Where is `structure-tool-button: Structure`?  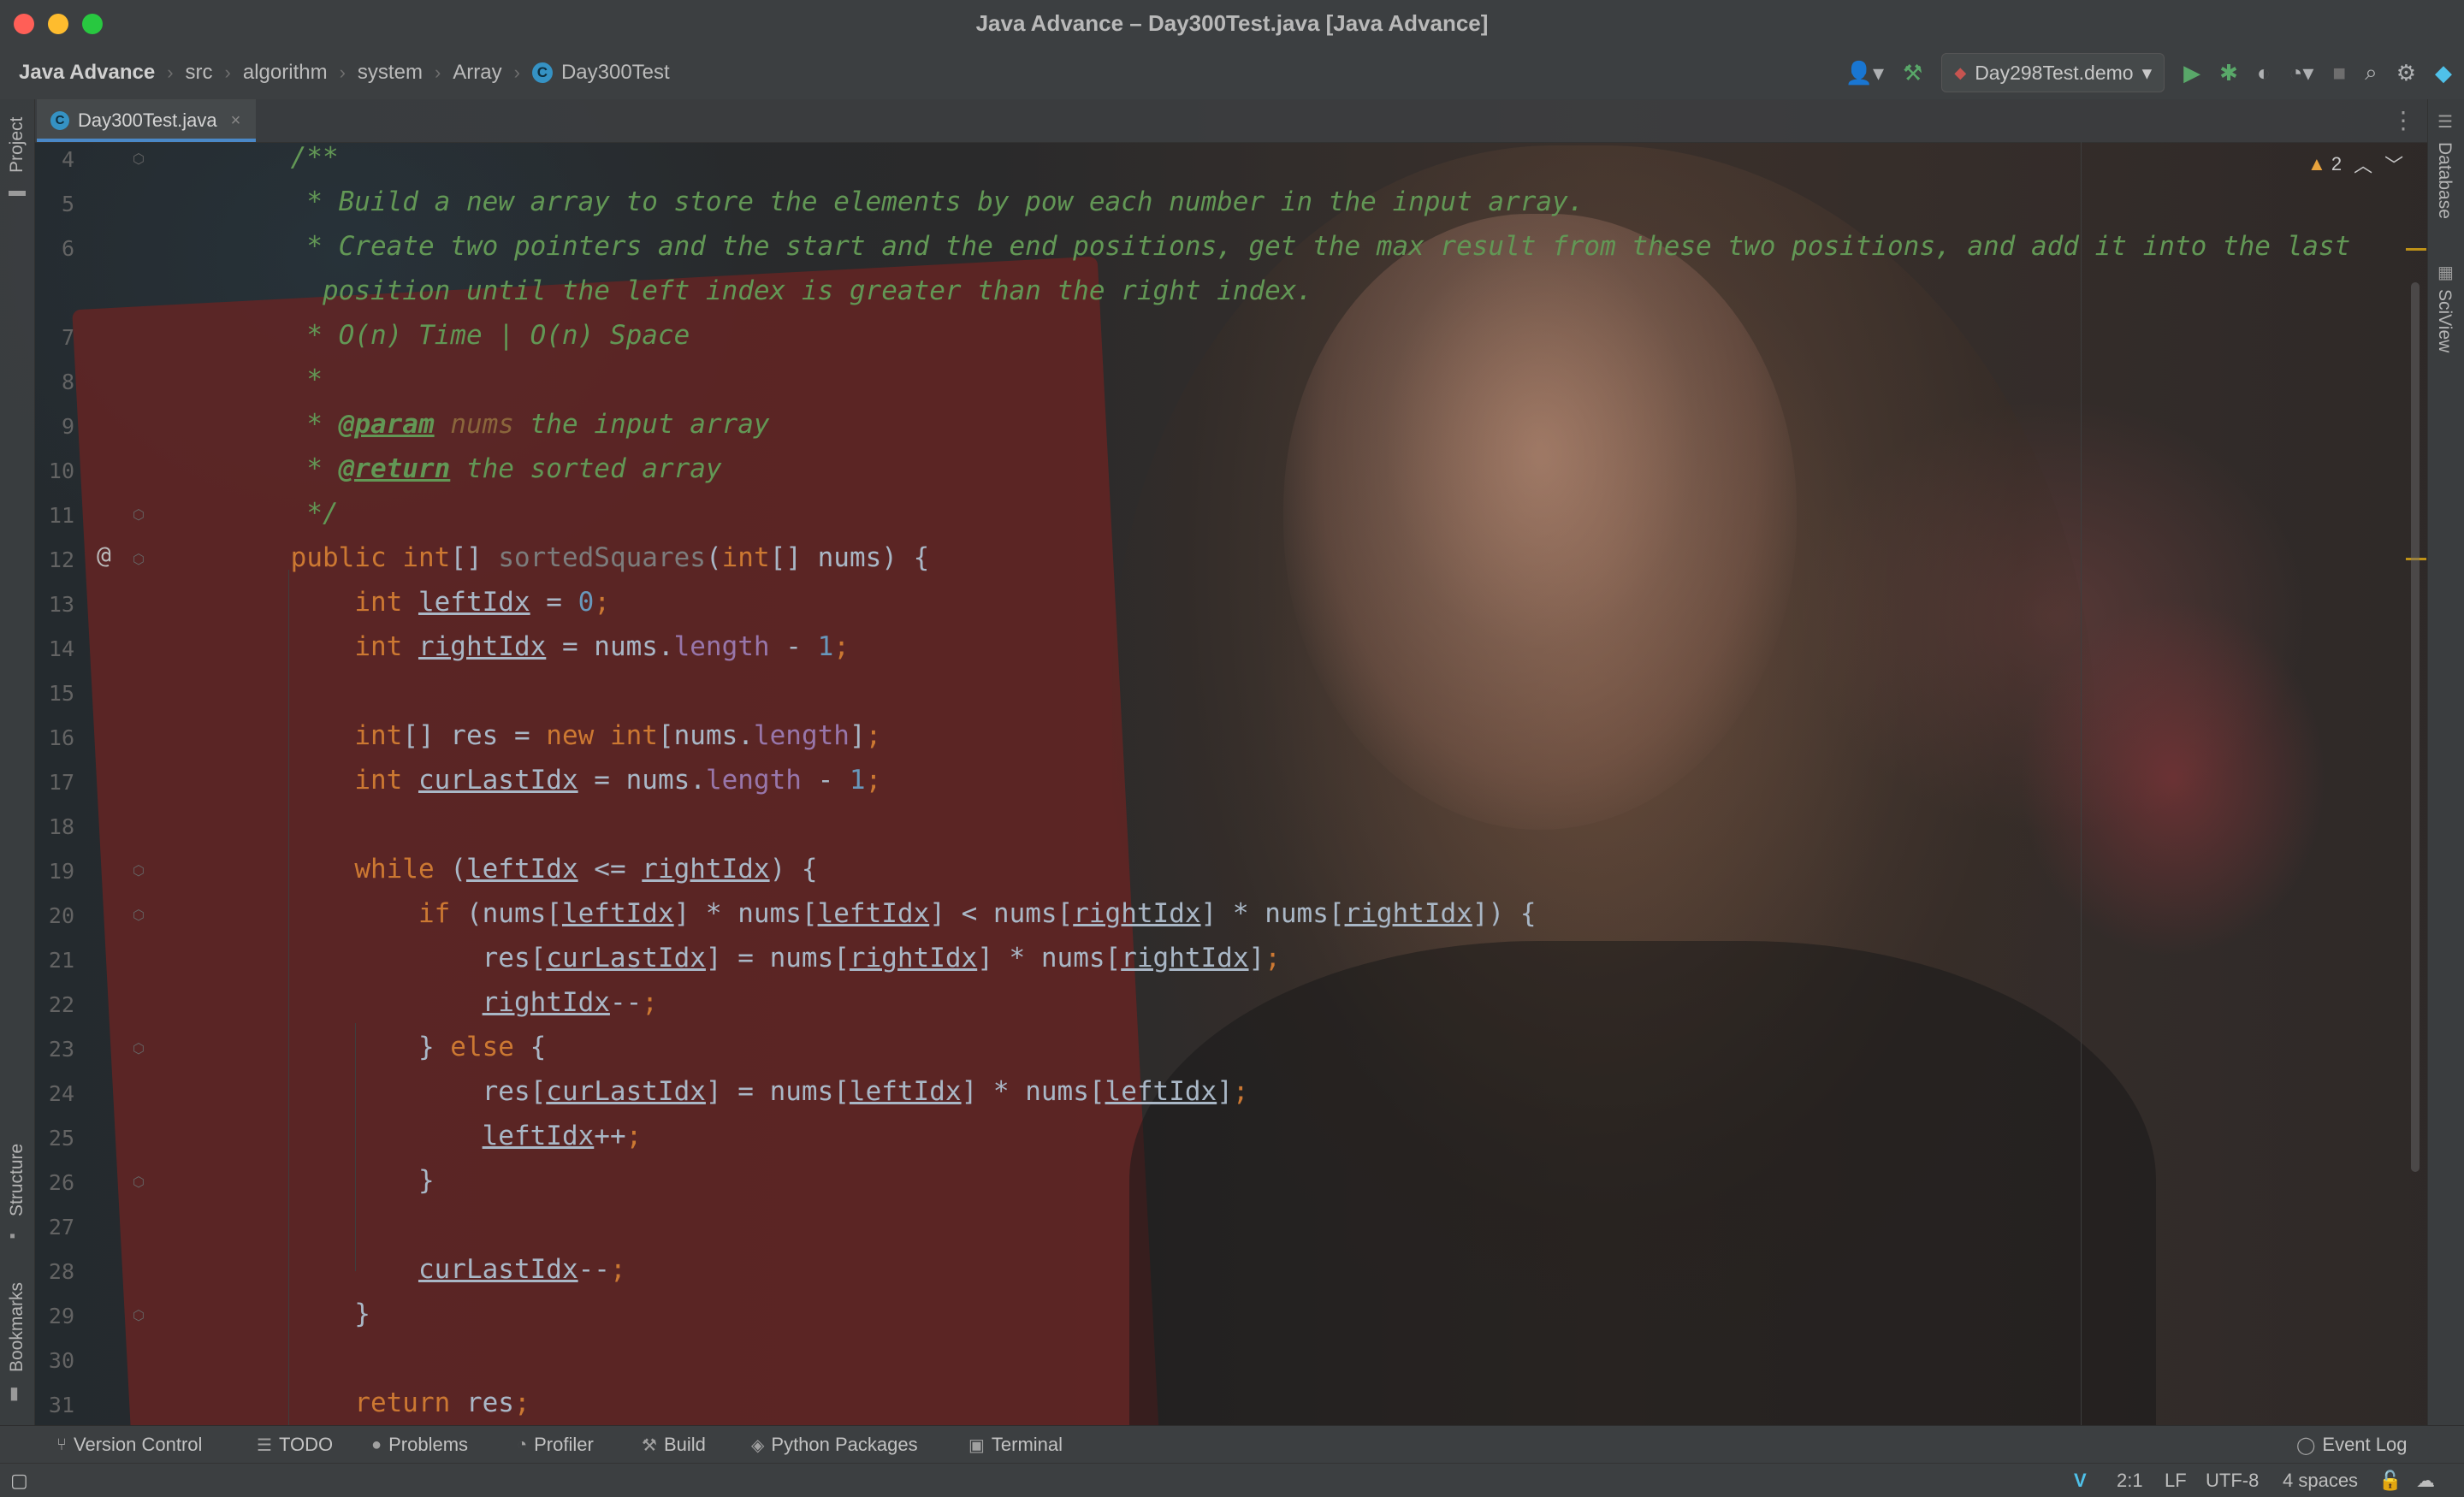
structure-tool-button: Structure is located at coordinates (17, 1180).